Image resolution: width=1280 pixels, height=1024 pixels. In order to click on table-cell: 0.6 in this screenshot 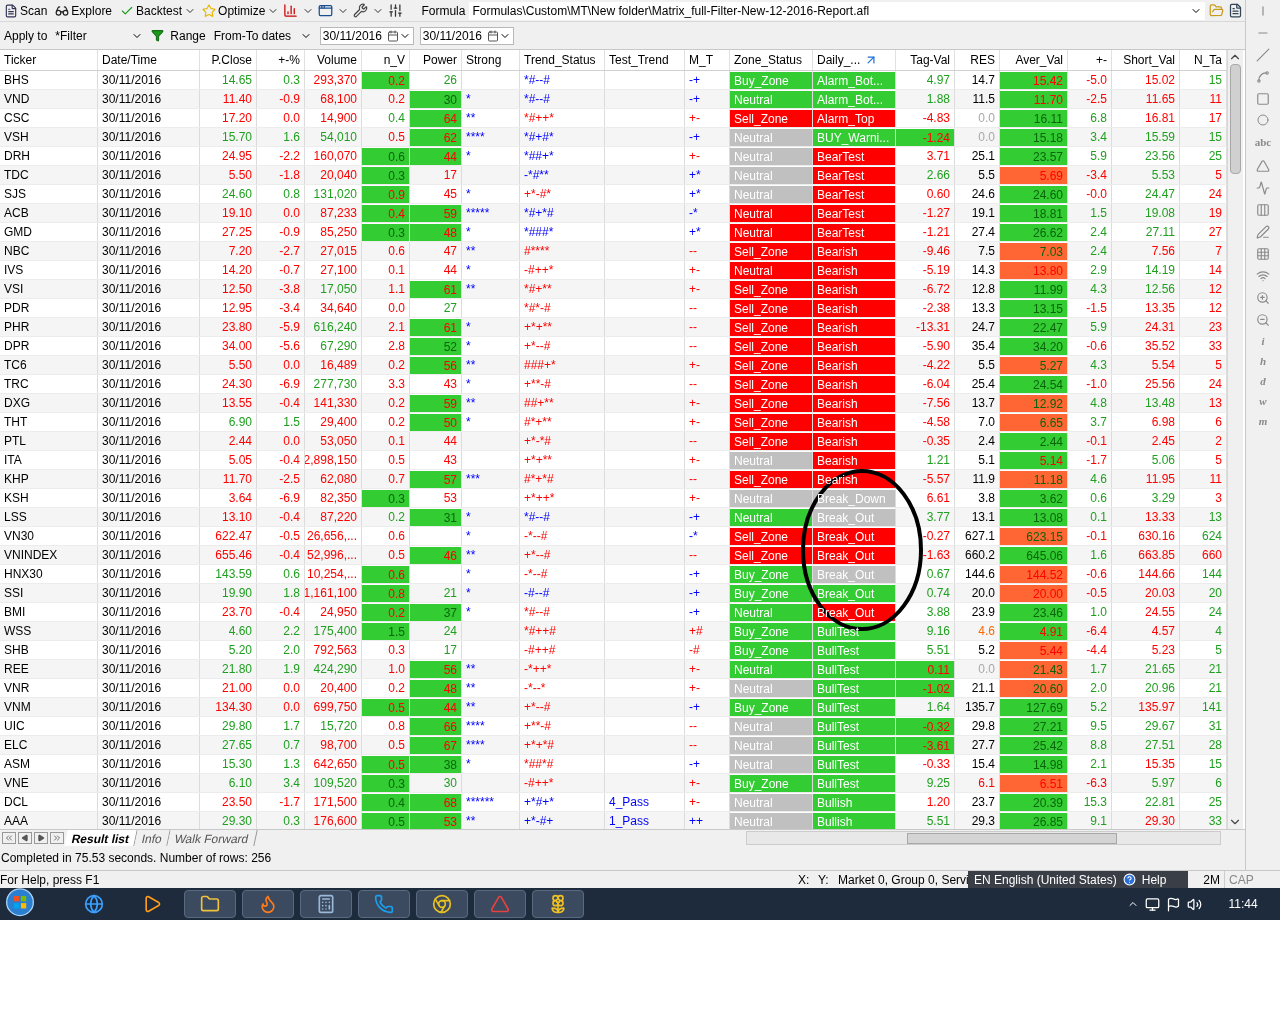, I will do `click(281, 574)`.